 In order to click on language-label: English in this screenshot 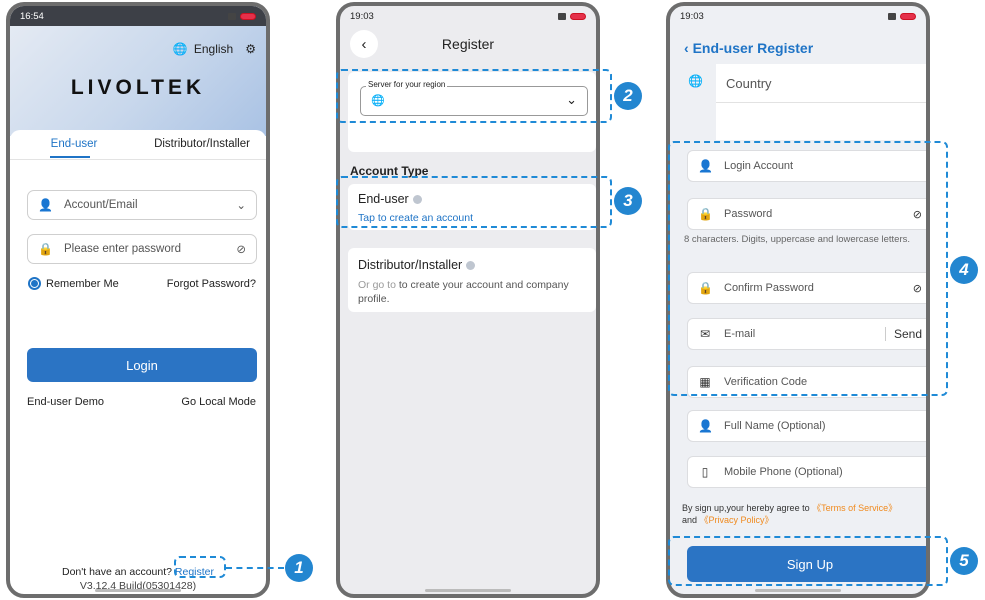, I will do `click(213, 49)`.